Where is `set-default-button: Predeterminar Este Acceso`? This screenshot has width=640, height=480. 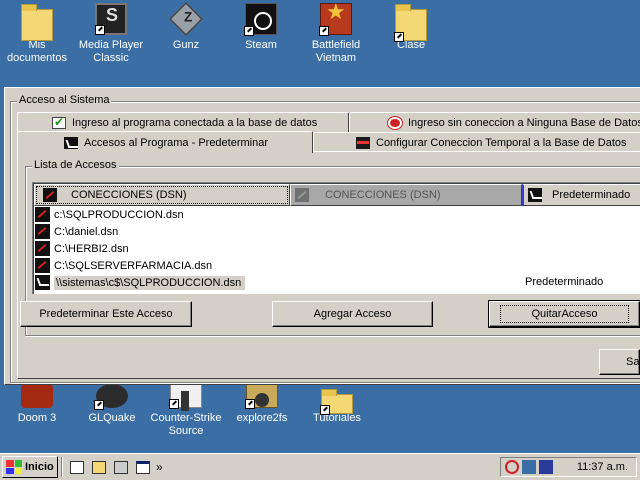 set-default-button: Predeterminar Este Acceso is located at coordinates (106, 314).